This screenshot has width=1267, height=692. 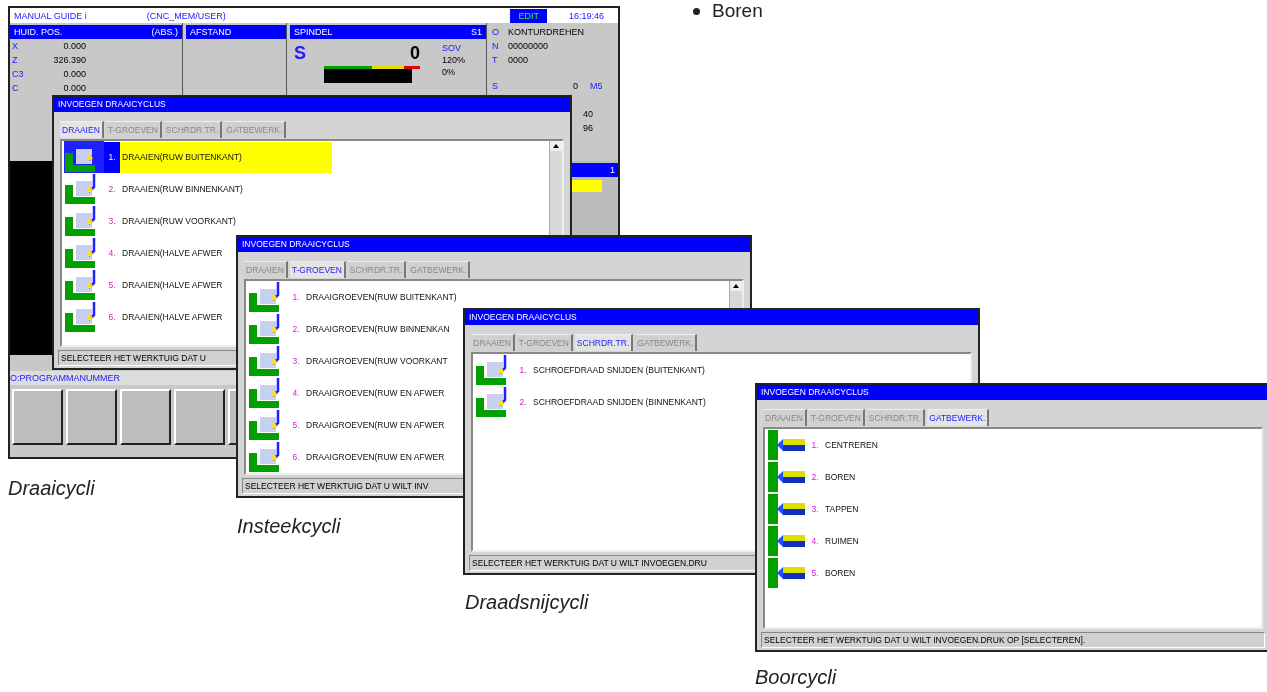 I want to click on status-message: SELECTEER HET WERKTUIG DAT U WILT INVOEGEN.DRUK OP [SELECTEREN]., so click(x=1013, y=640).